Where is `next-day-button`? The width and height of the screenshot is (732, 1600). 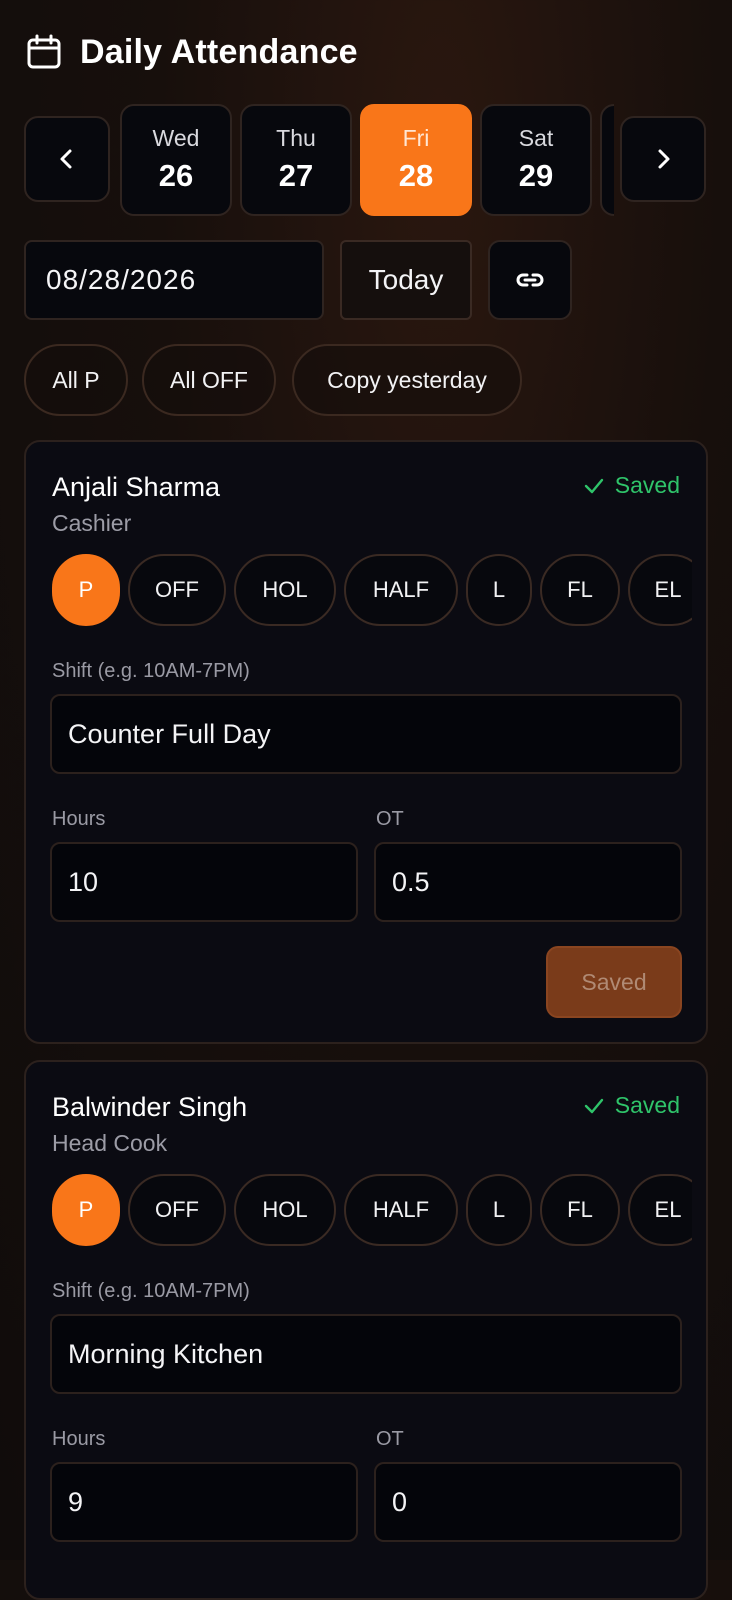
next-day-button is located at coordinates (663, 159).